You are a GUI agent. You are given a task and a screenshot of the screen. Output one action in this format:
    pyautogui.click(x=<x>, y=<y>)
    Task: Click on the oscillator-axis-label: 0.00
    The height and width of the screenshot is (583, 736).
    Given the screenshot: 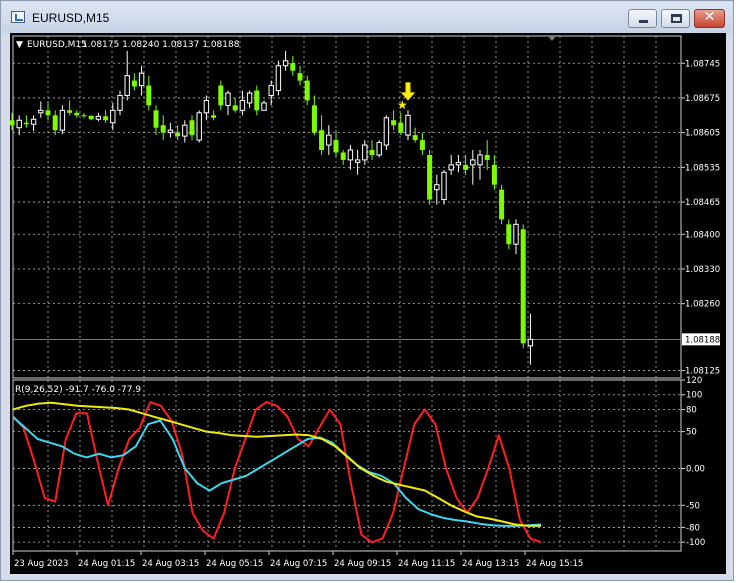 What is the action you would take?
    pyautogui.click(x=695, y=469)
    